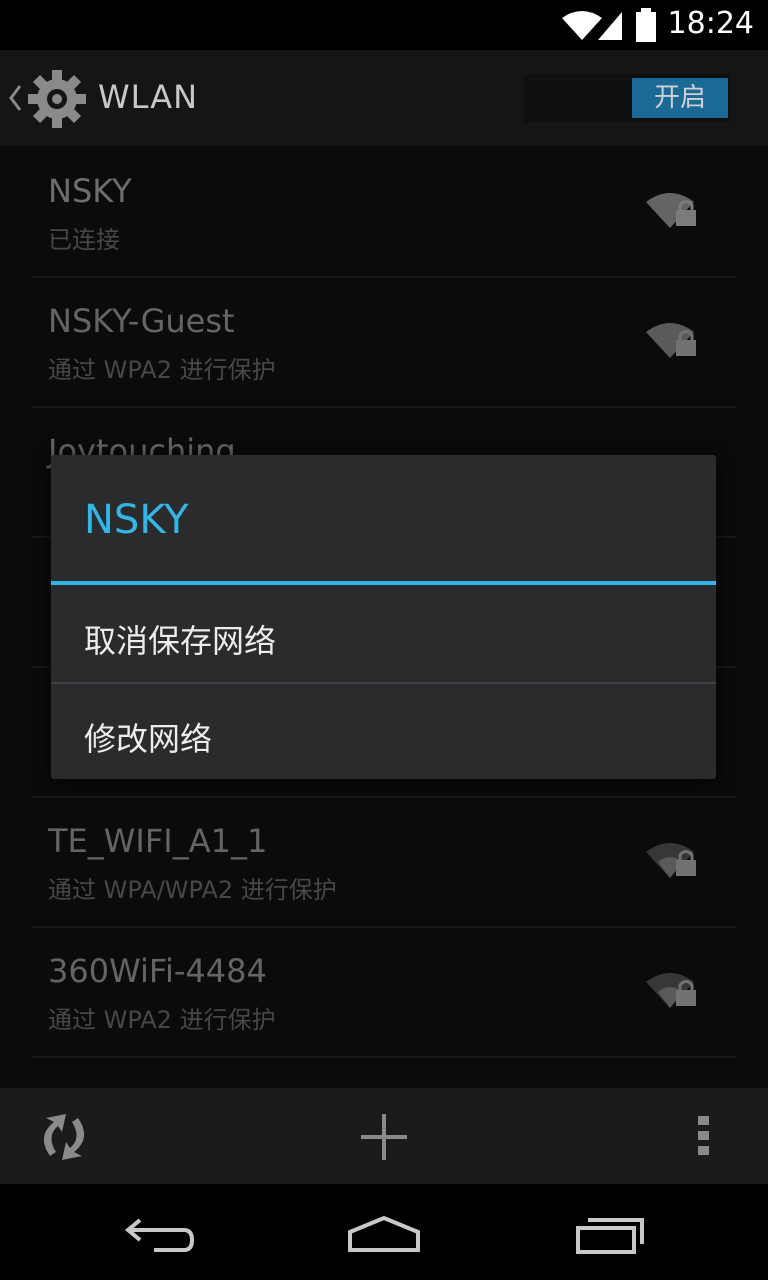  I want to click on settings-gear-icon, so click(57, 99).